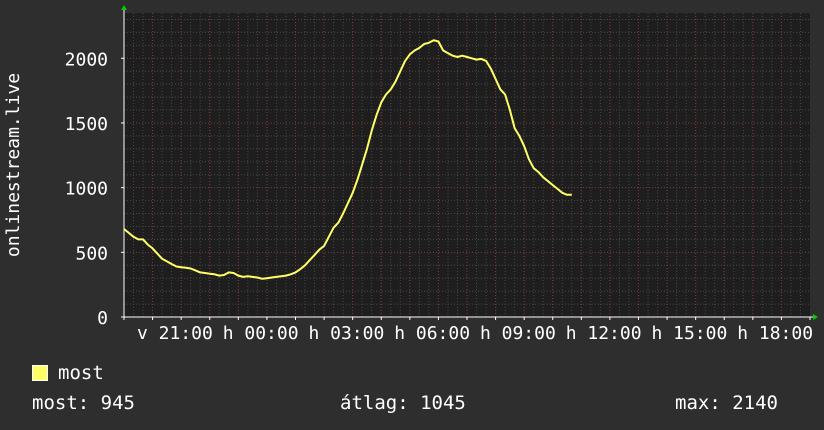 This screenshot has height=430, width=824. I want to click on x-tick-label: h 15:00, so click(689, 333).